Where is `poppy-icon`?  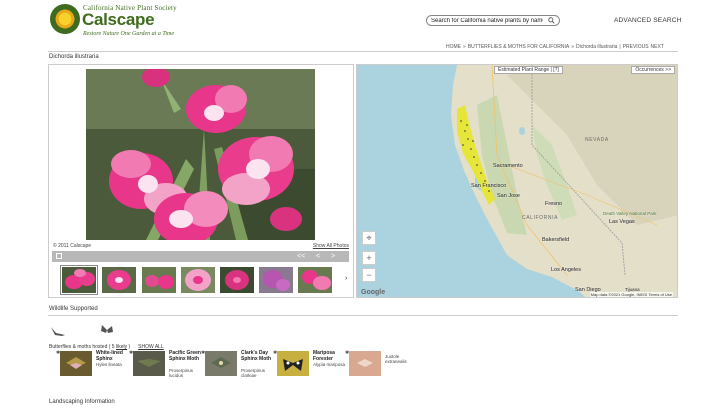
poppy-icon is located at coordinates (65, 19).